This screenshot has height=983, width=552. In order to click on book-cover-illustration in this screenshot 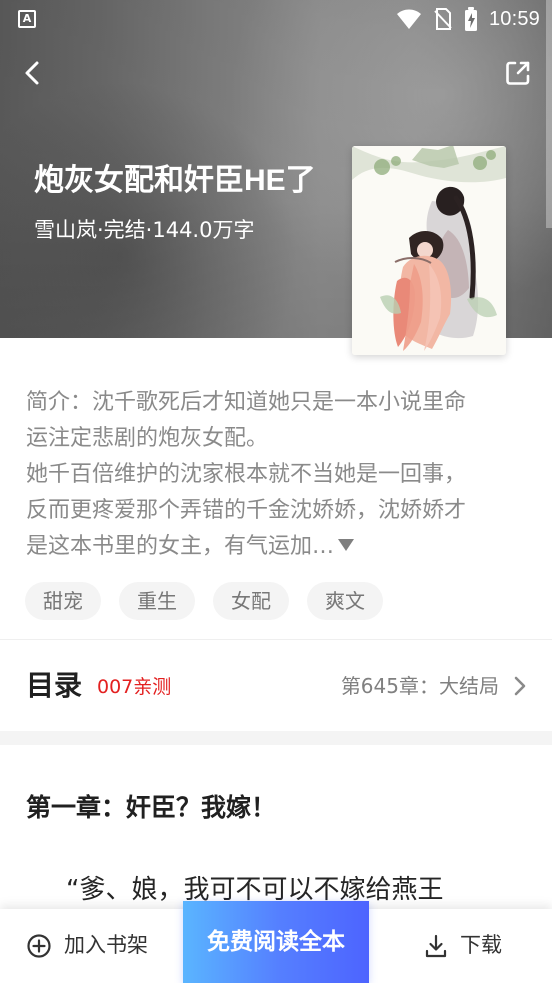, I will do `click(429, 250)`.